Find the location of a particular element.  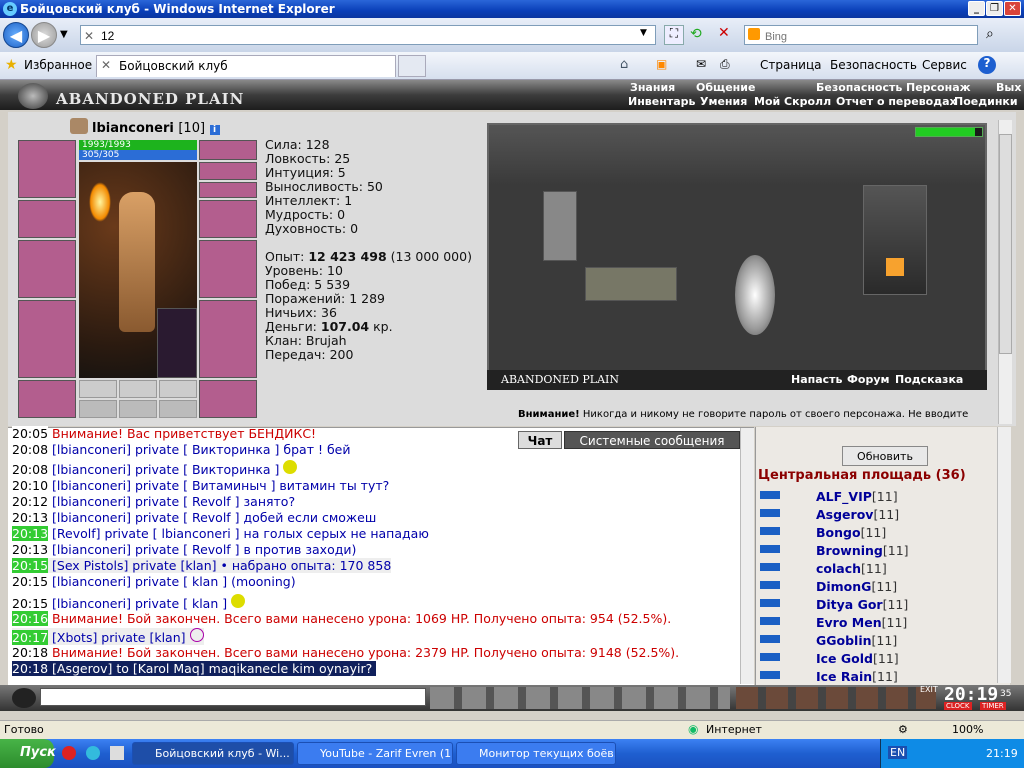

town-buildings is located at coordinates (631, 284).